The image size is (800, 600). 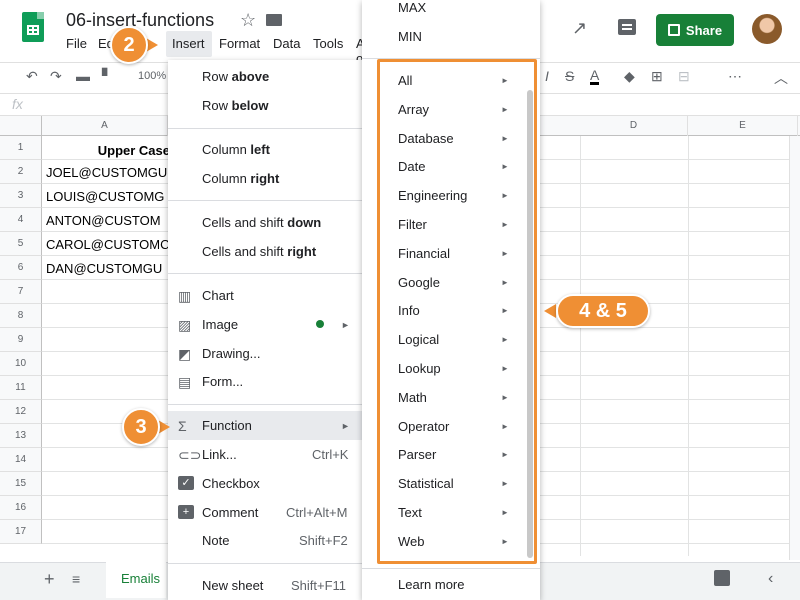 I want to click on row-header: 3, so click(x=21, y=196).